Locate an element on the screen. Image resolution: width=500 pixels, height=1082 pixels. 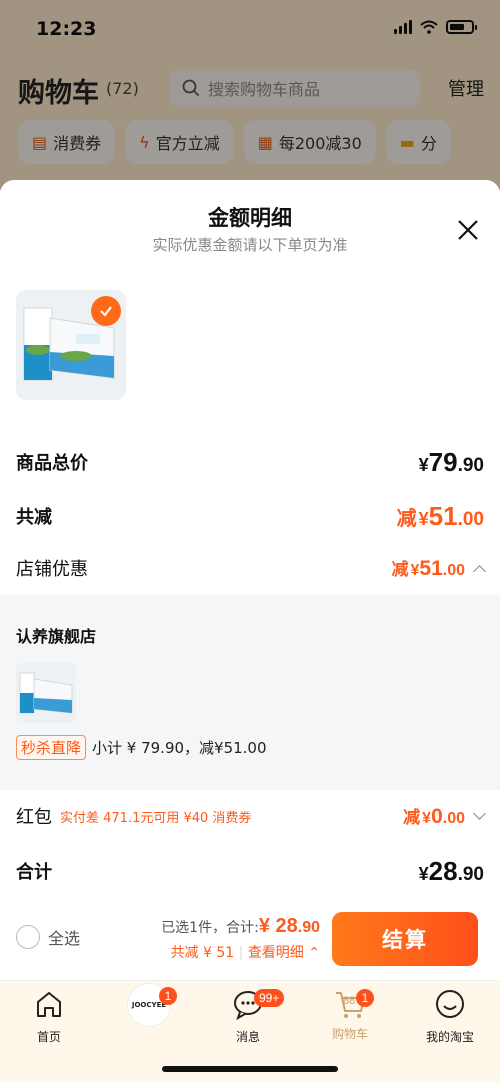
saved-text: 共减 ¥ 51 is located at coordinates (202, 953).